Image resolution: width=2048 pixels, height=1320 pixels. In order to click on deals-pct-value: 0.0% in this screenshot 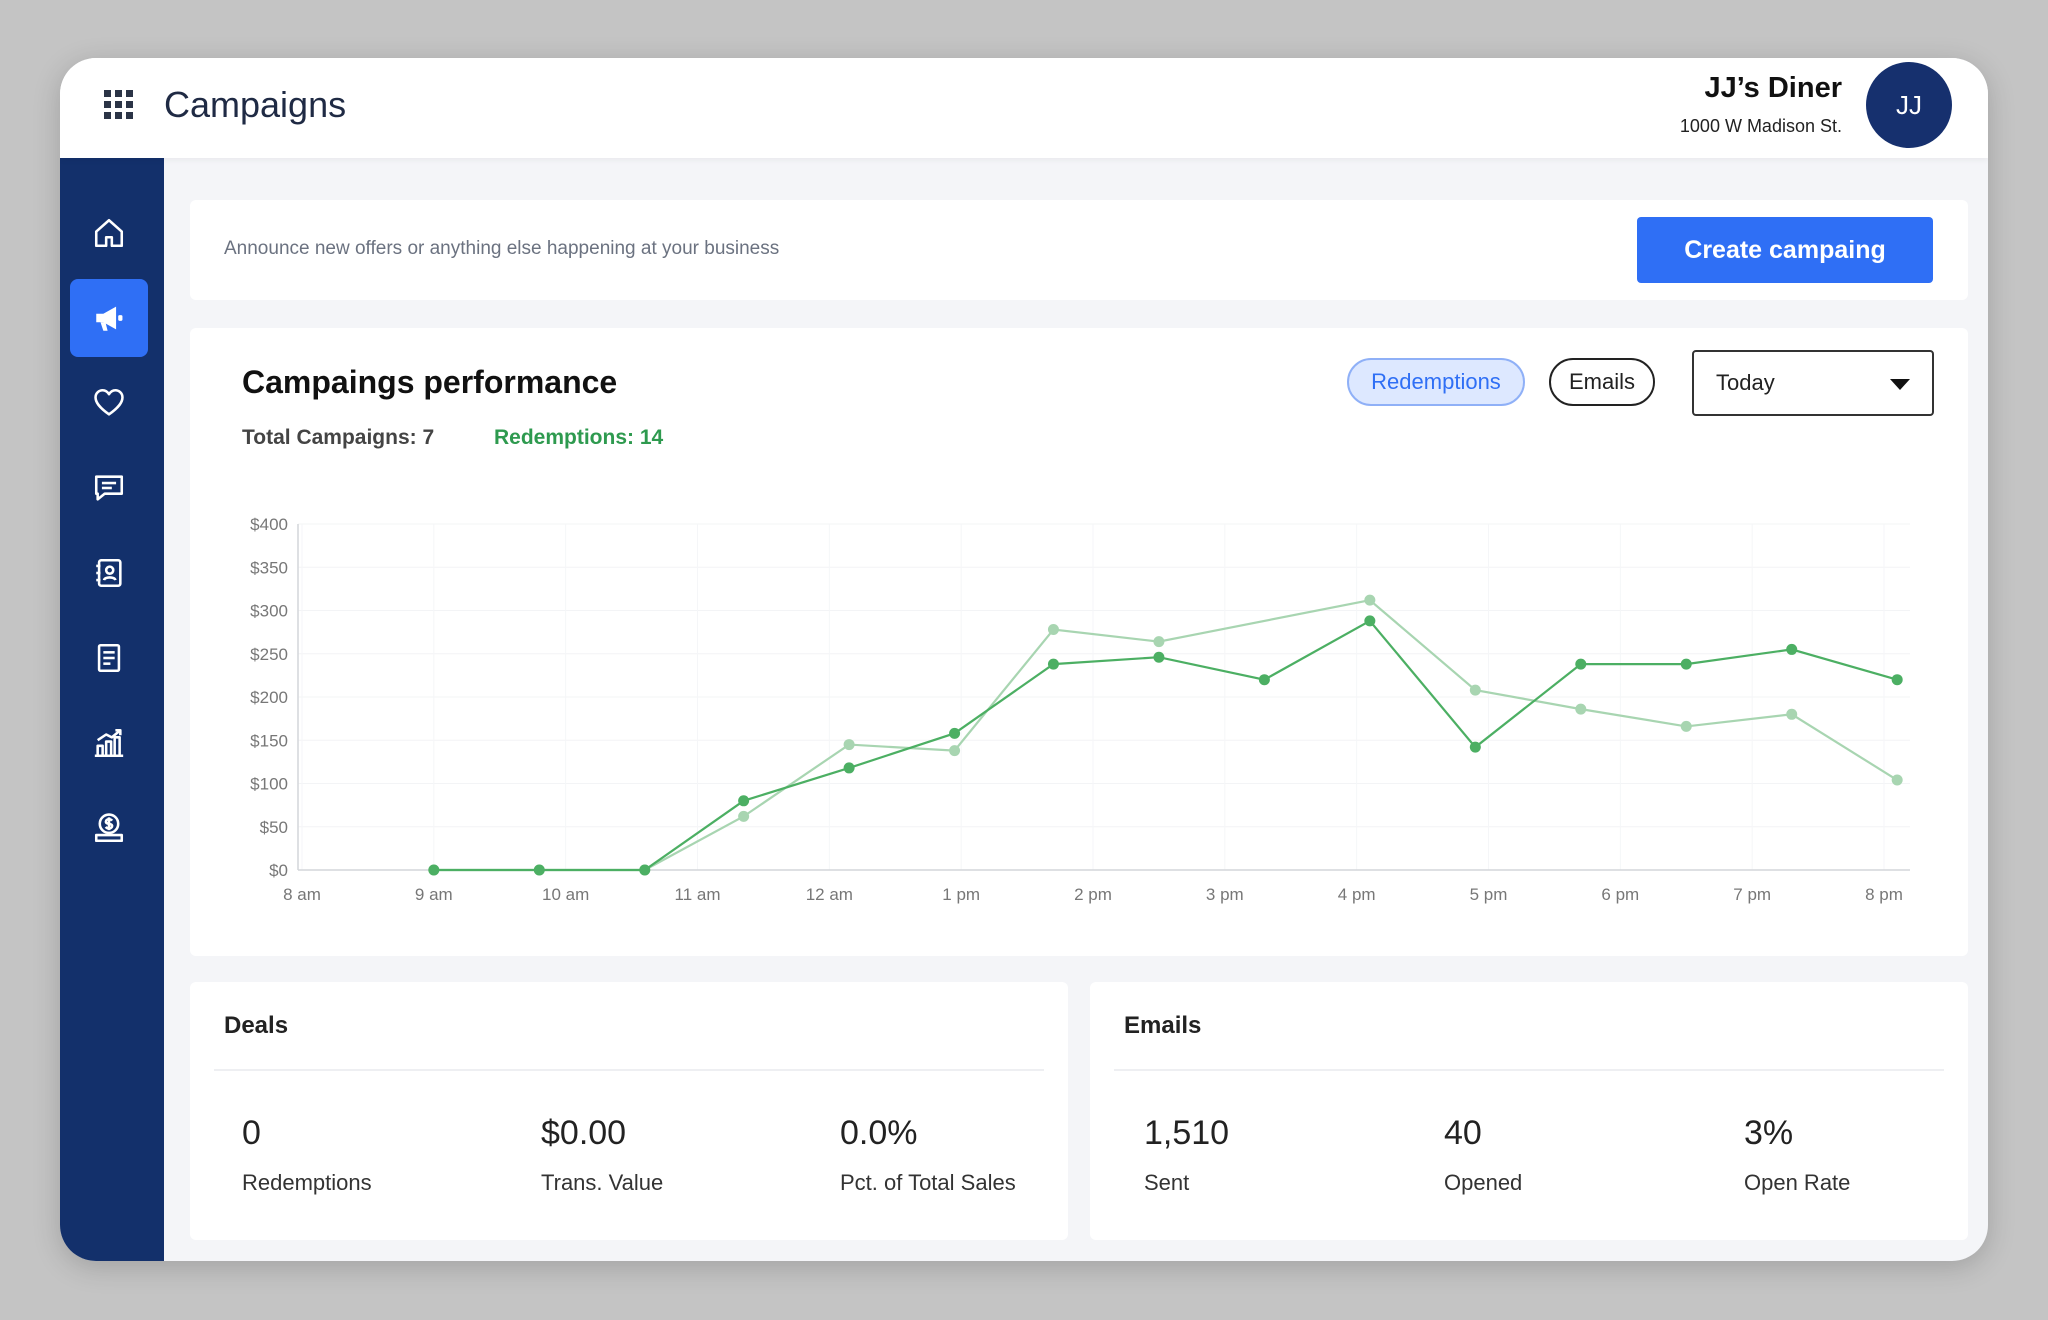, I will do `click(879, 1133)`.